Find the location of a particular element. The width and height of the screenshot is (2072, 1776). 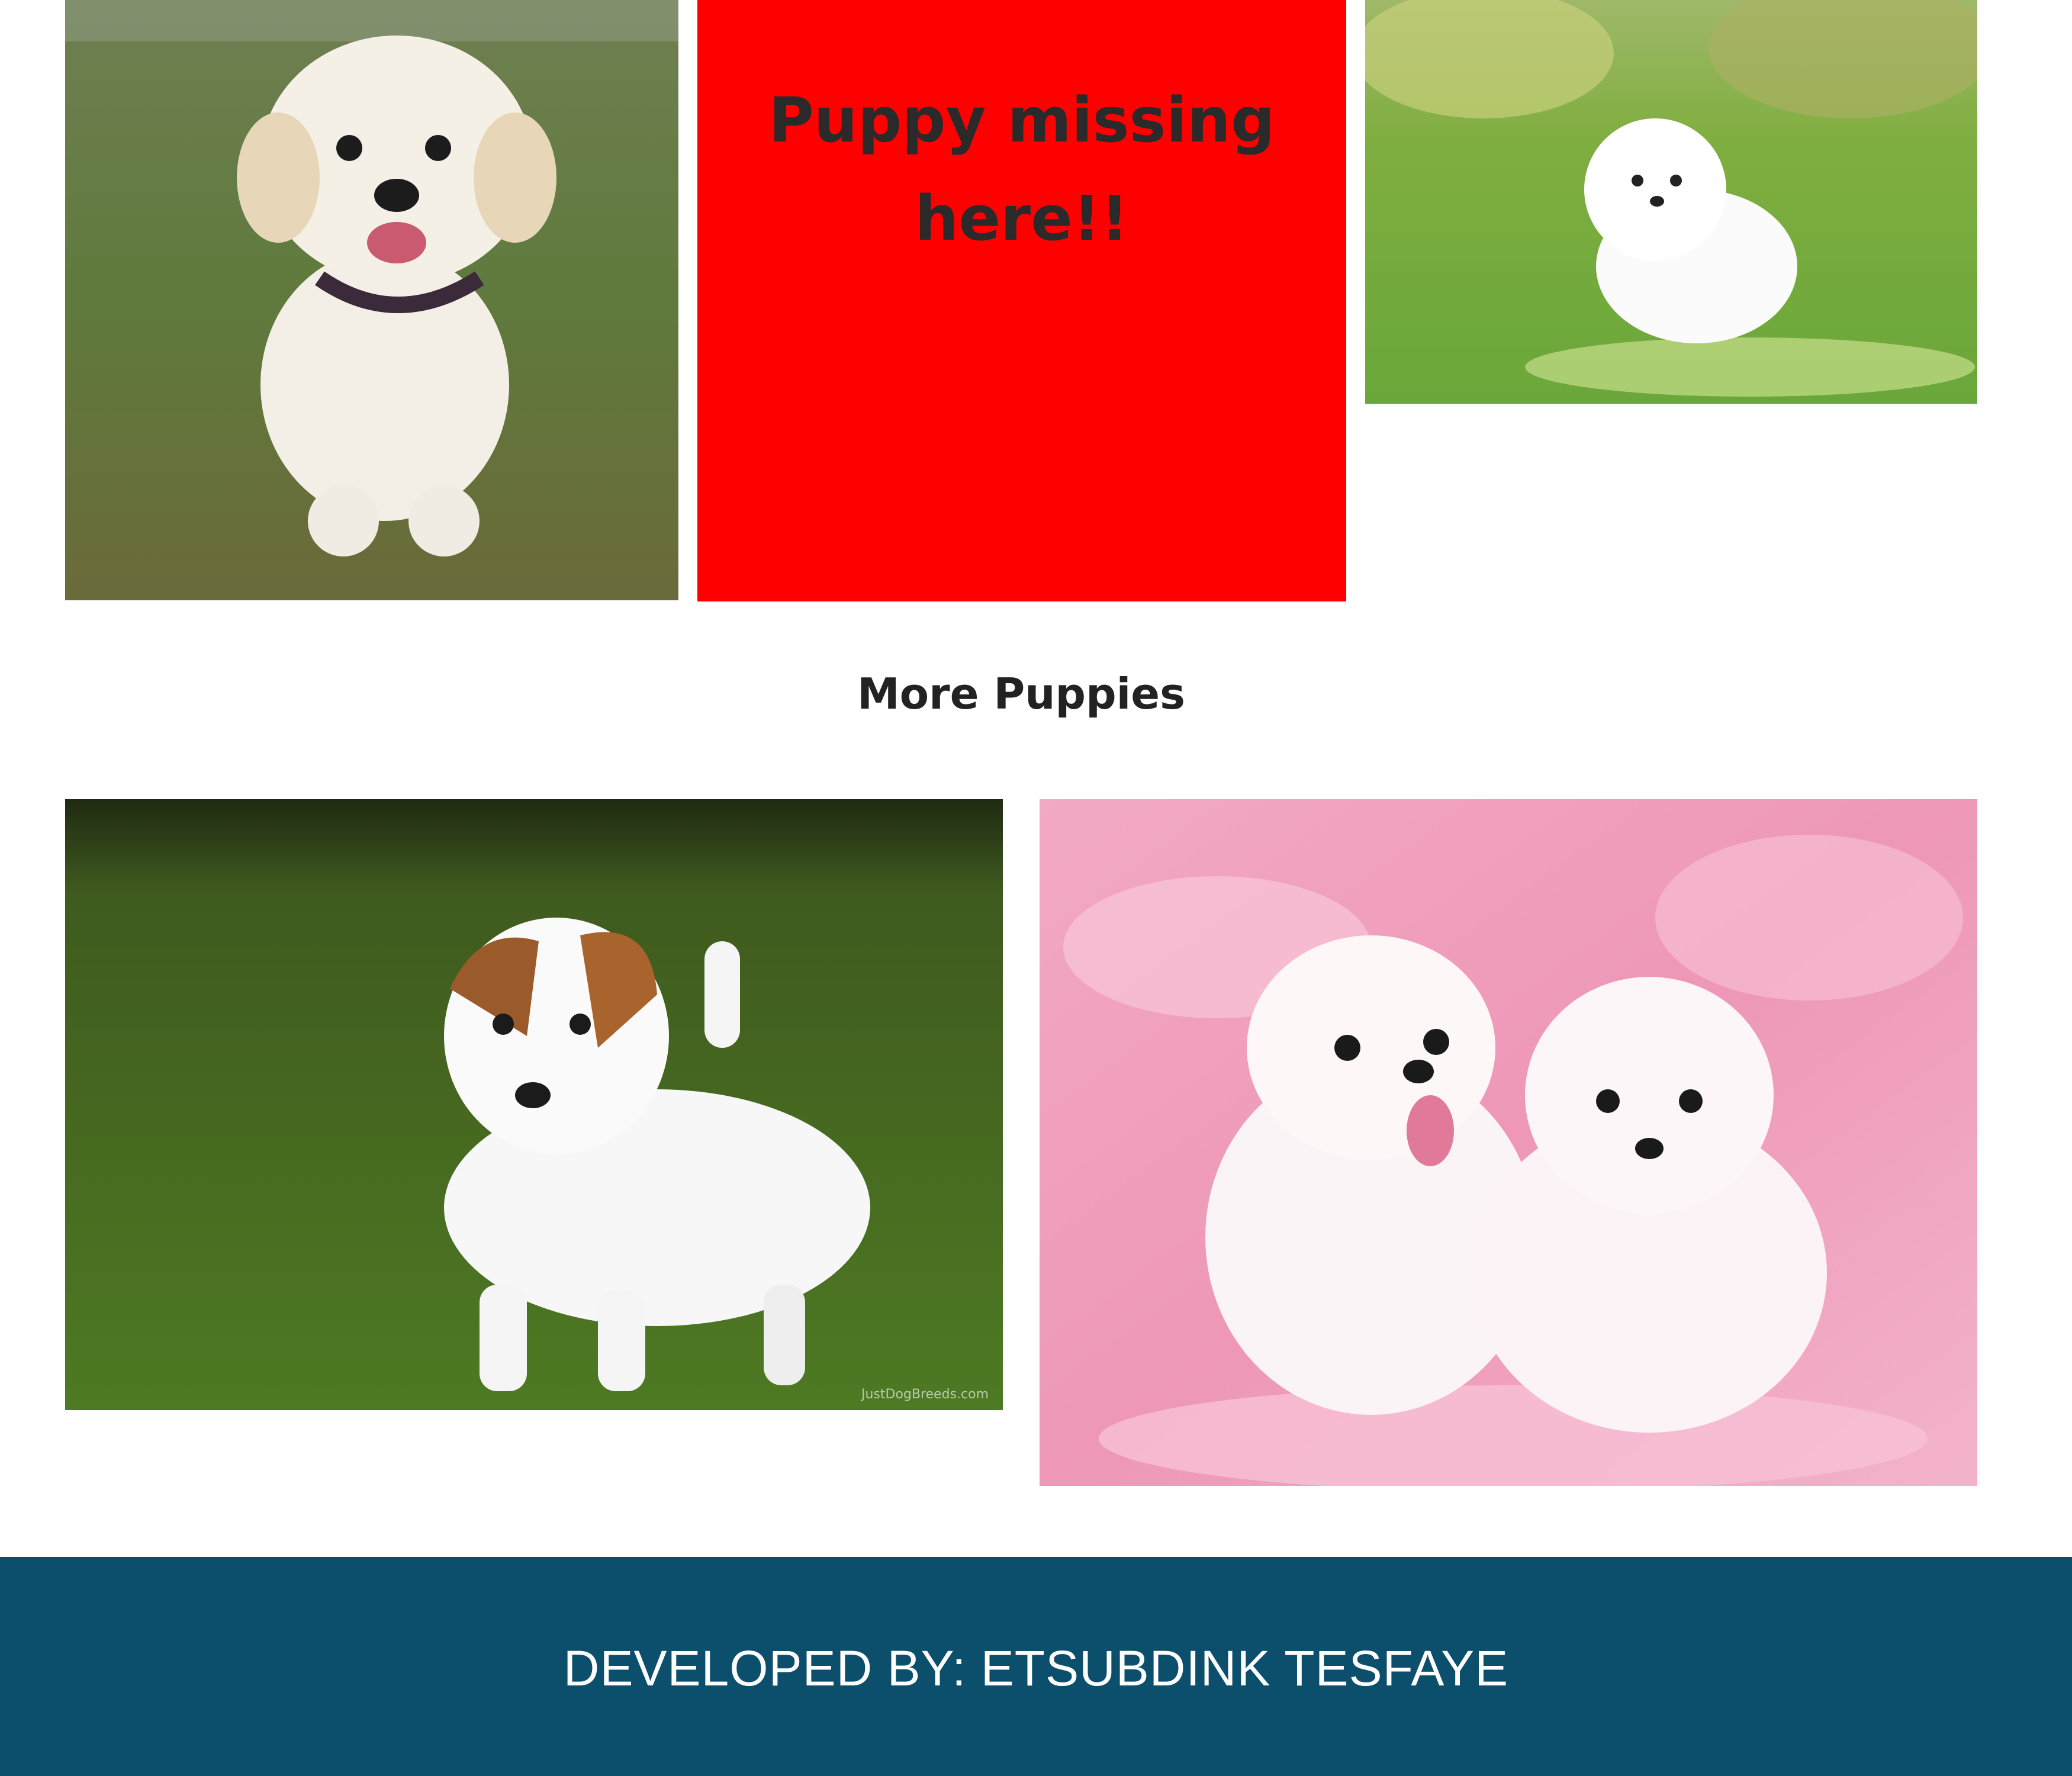

missing-puppy-text: Puppy missing here!! is located at coordinates (1021, 169).